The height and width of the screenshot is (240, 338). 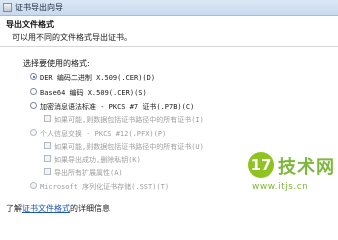 What do you see at coordinates (33, 105) in the screenshot?
I see `radio-pkcs7` at bounding box center [33, 105].